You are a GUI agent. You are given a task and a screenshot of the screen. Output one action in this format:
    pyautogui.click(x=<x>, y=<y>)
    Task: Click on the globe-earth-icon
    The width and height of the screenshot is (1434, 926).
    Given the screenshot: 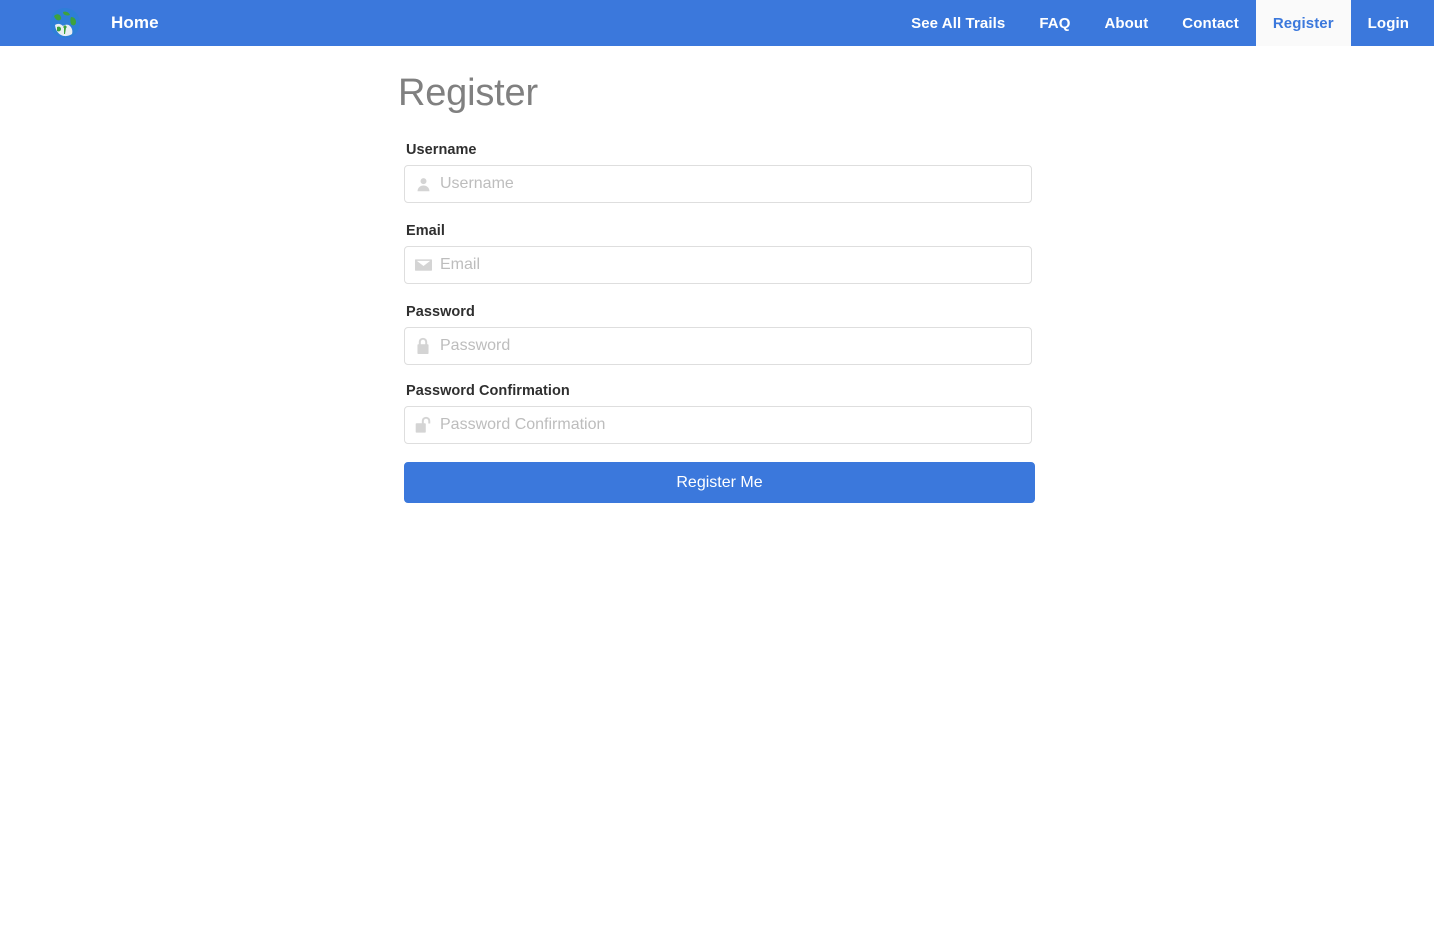 What is the action you would take?
    pyautogui.click(x=65, y=23)
    